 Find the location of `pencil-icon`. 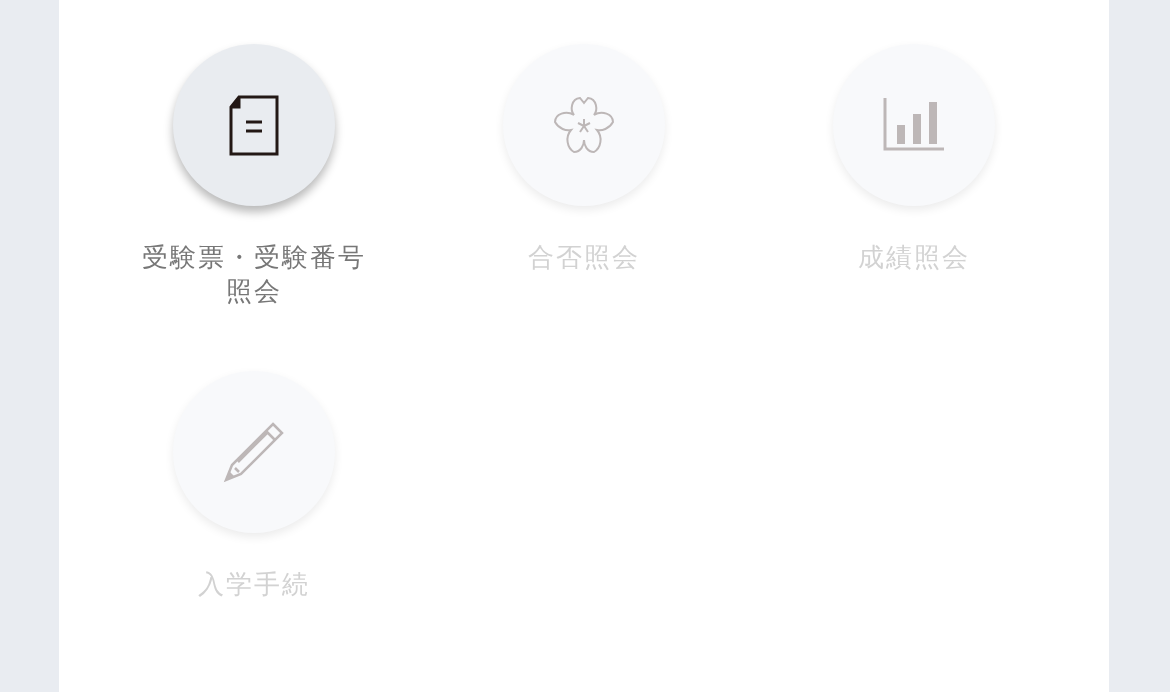

pencil-icon is located at coordinates (254, 452).